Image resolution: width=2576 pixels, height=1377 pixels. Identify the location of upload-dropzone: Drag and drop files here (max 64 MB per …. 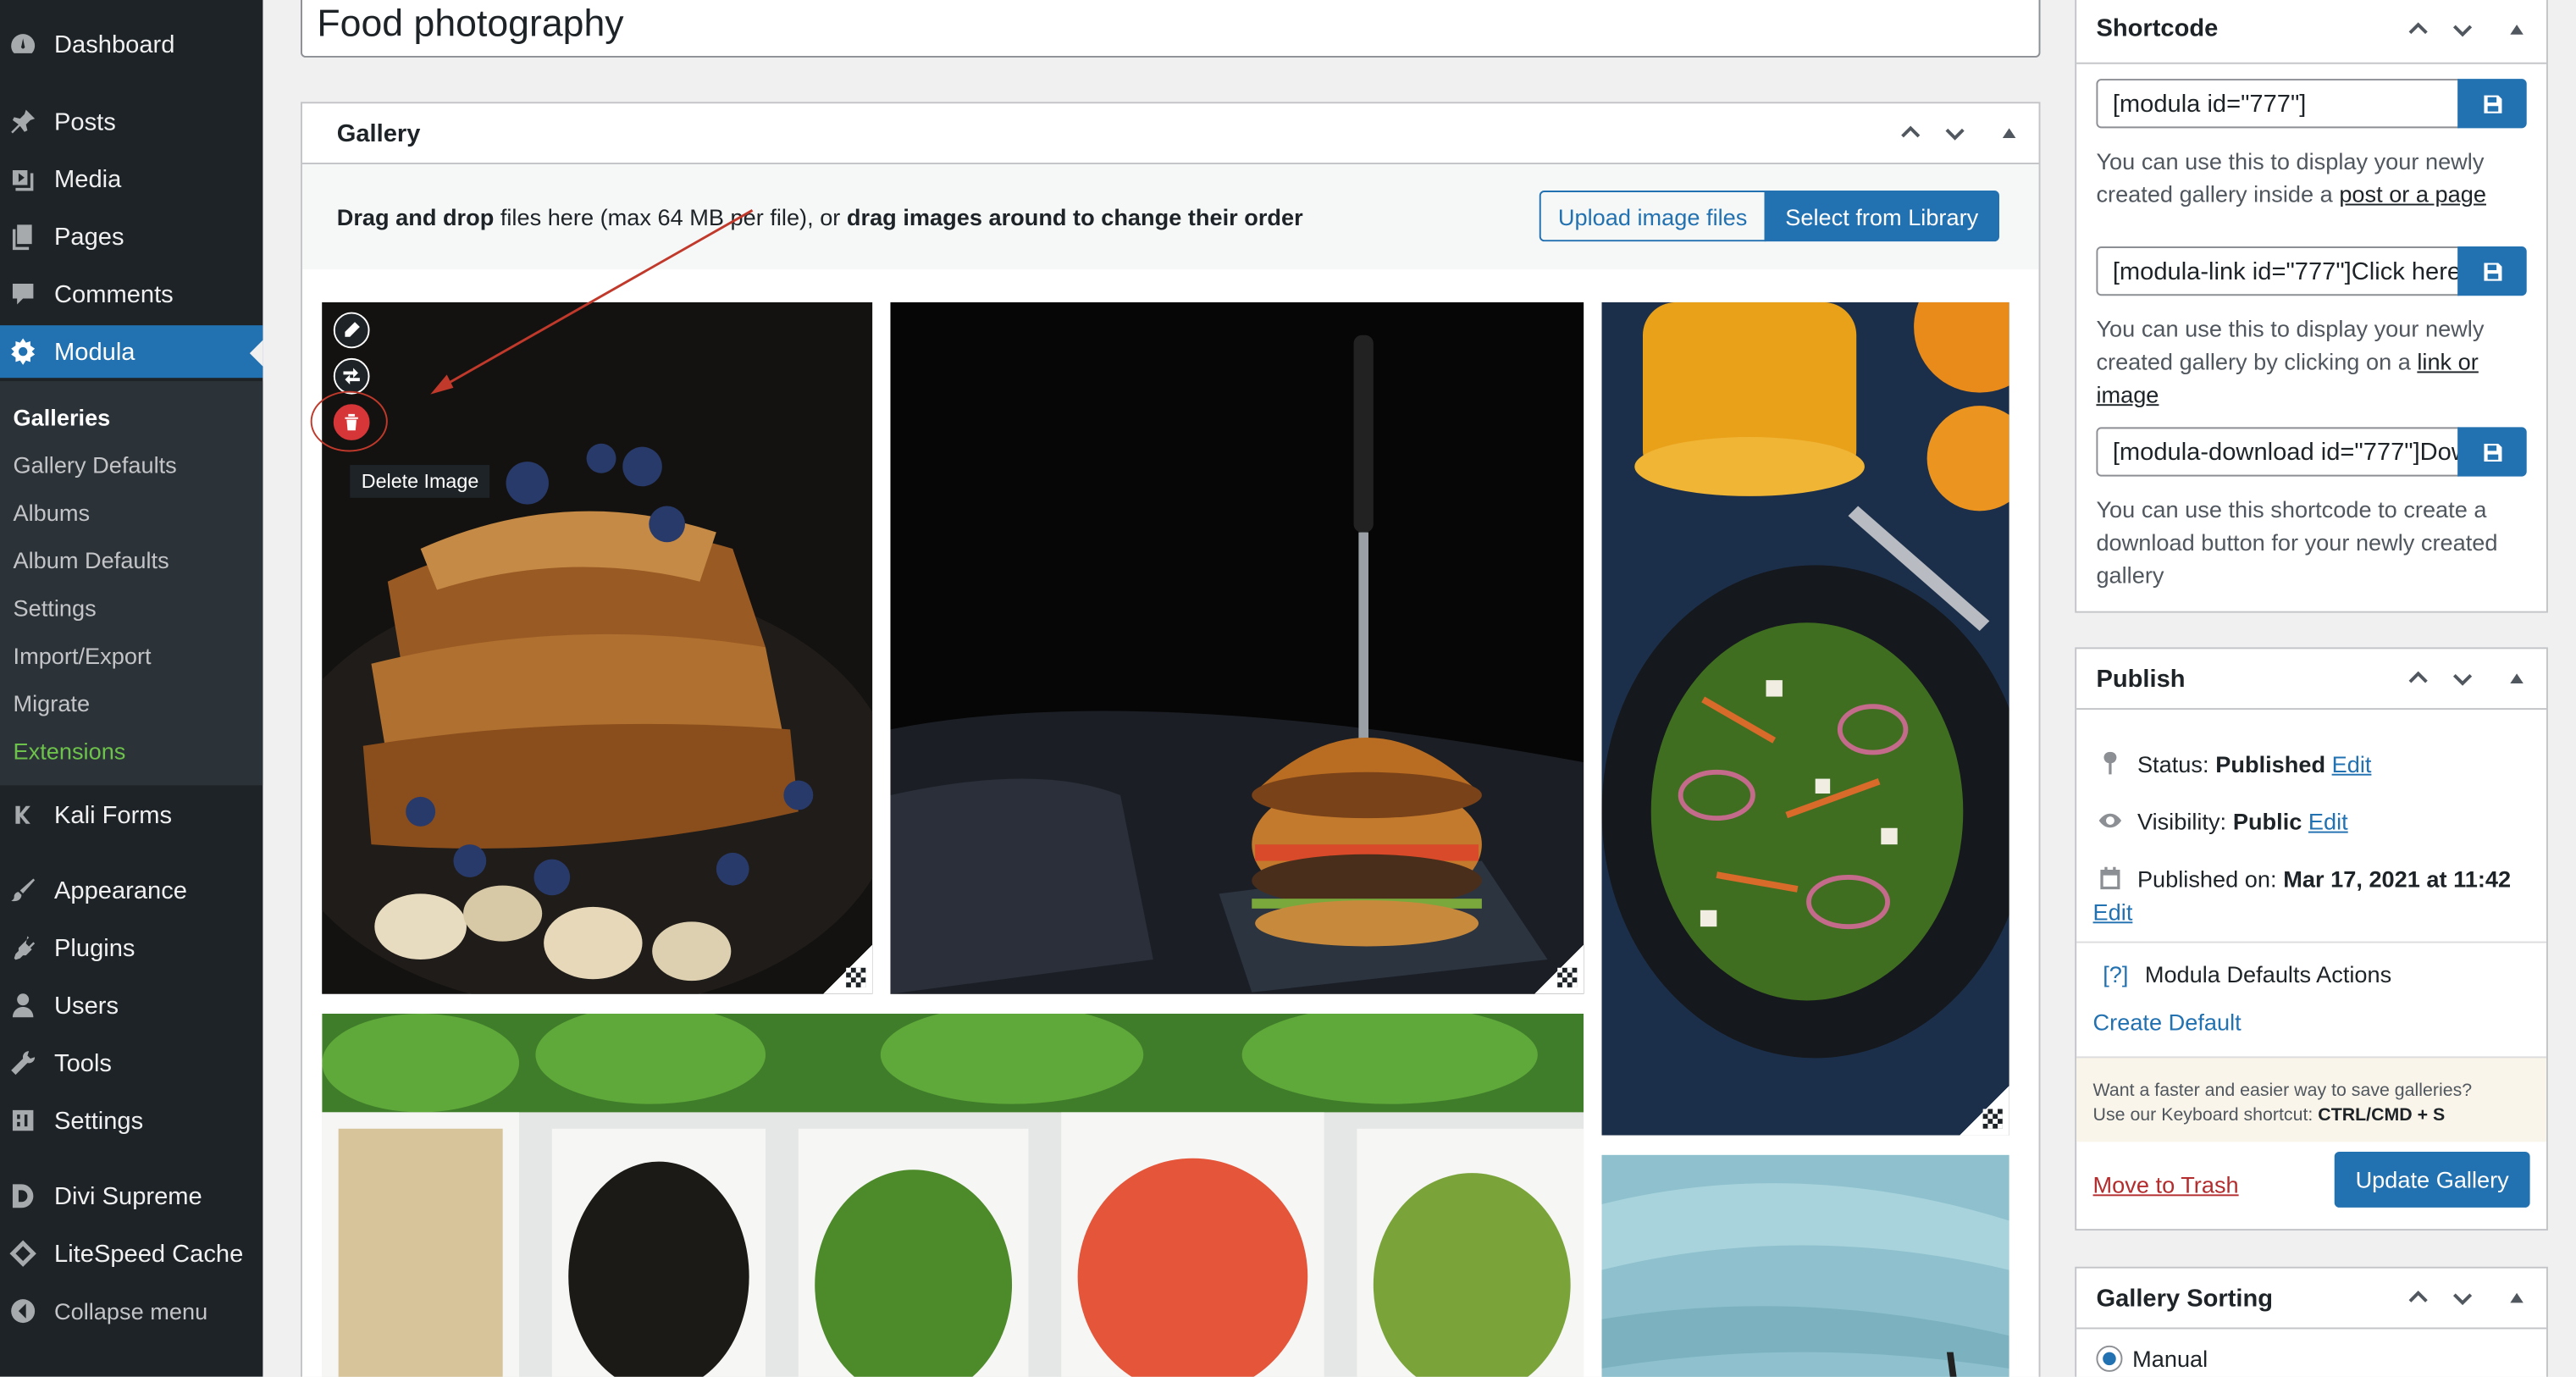
(1170, 217).